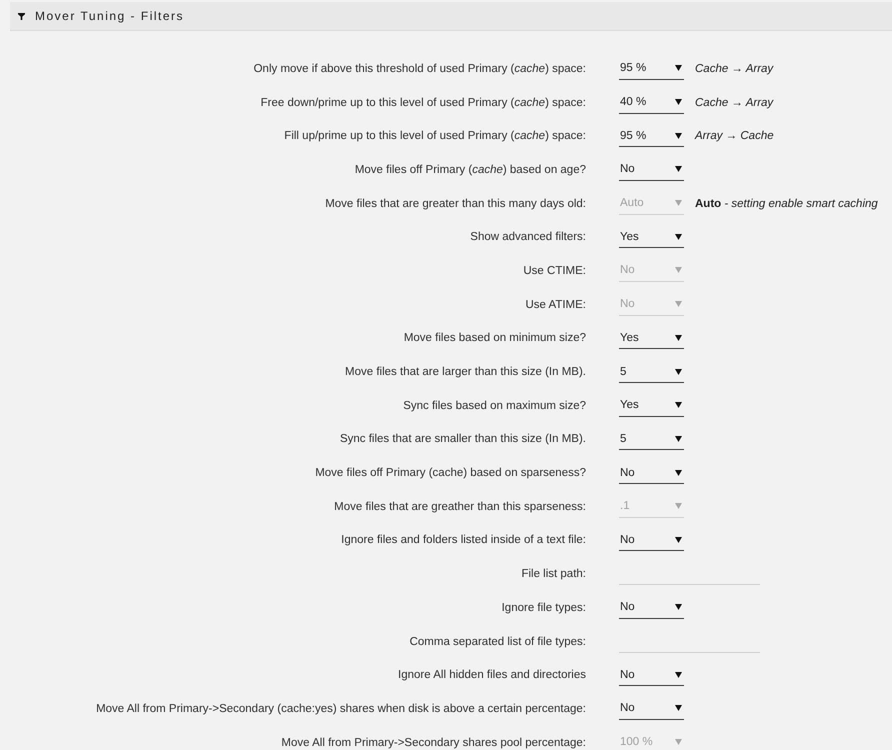  What do you see at coordinates (494, 338) in the screenshot?
I see `setting-label: Move files based on minimum size?` at bounding box center [494, 338].